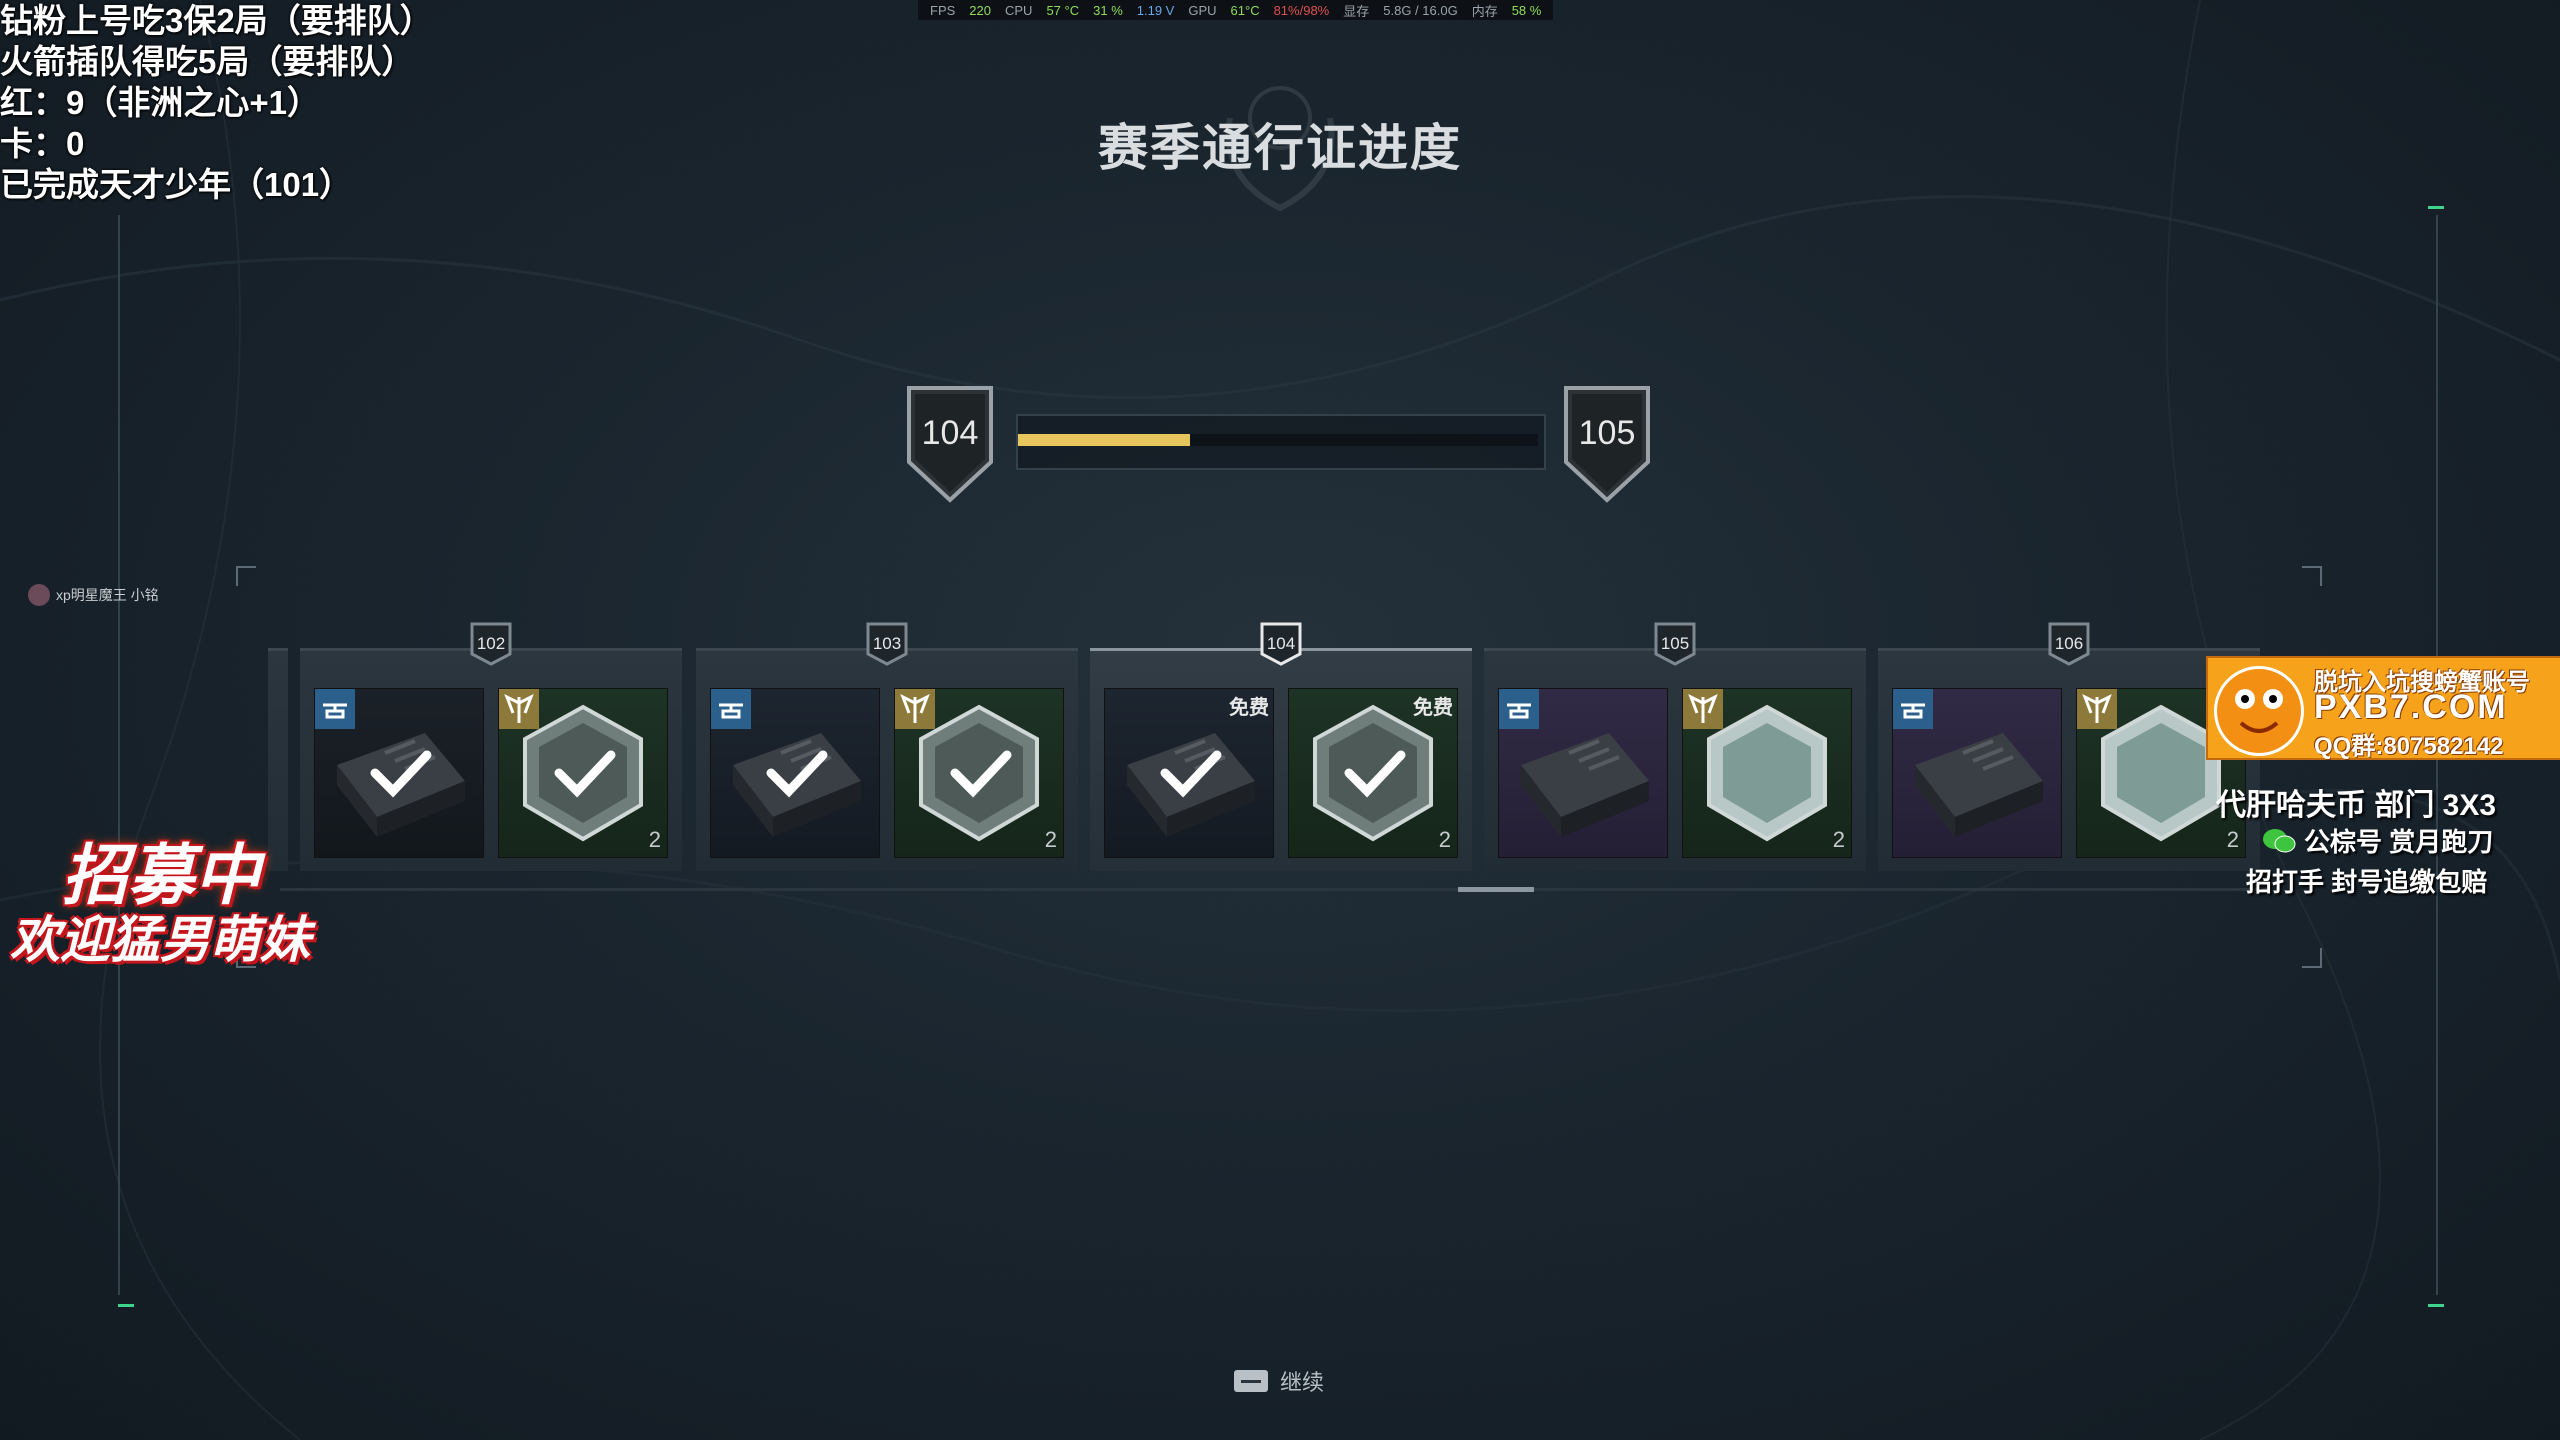 This screenshot has height=1440, width=2560. What do you see at coordinates (1202, 10) in the screenshot?
I see `gpu-label: GPU` at bounding box center [1202, 10].